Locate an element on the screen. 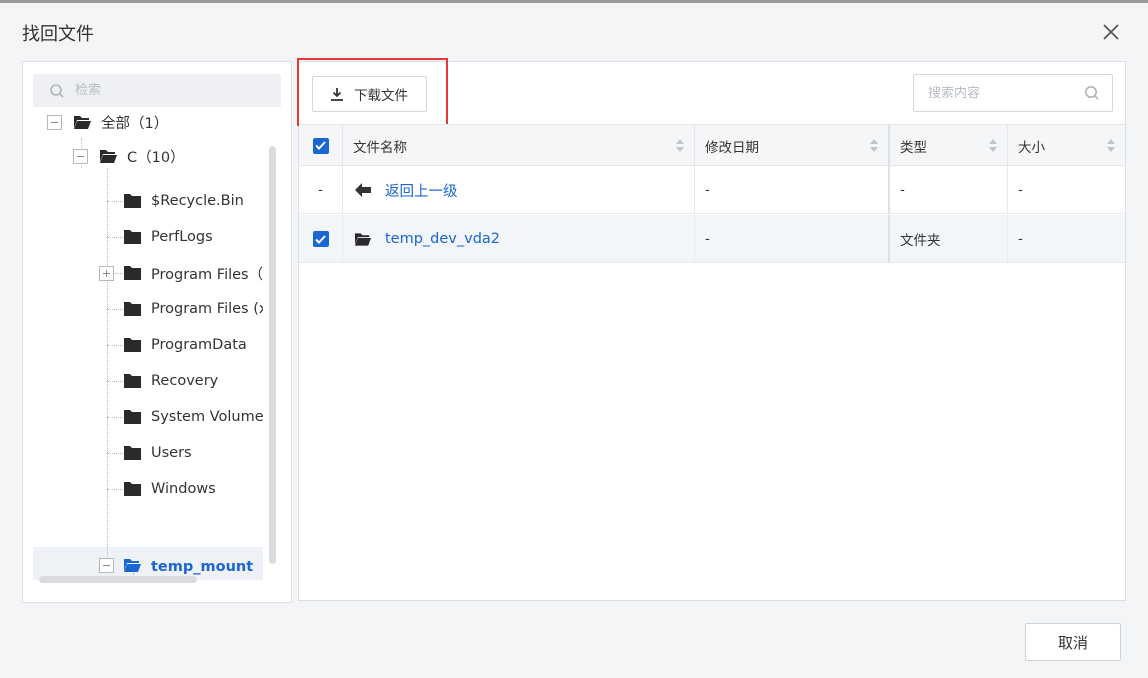 Image resolution: width=1148 pixels, height=678 pixels. content-search-input is located at coordinates (1003, 93).